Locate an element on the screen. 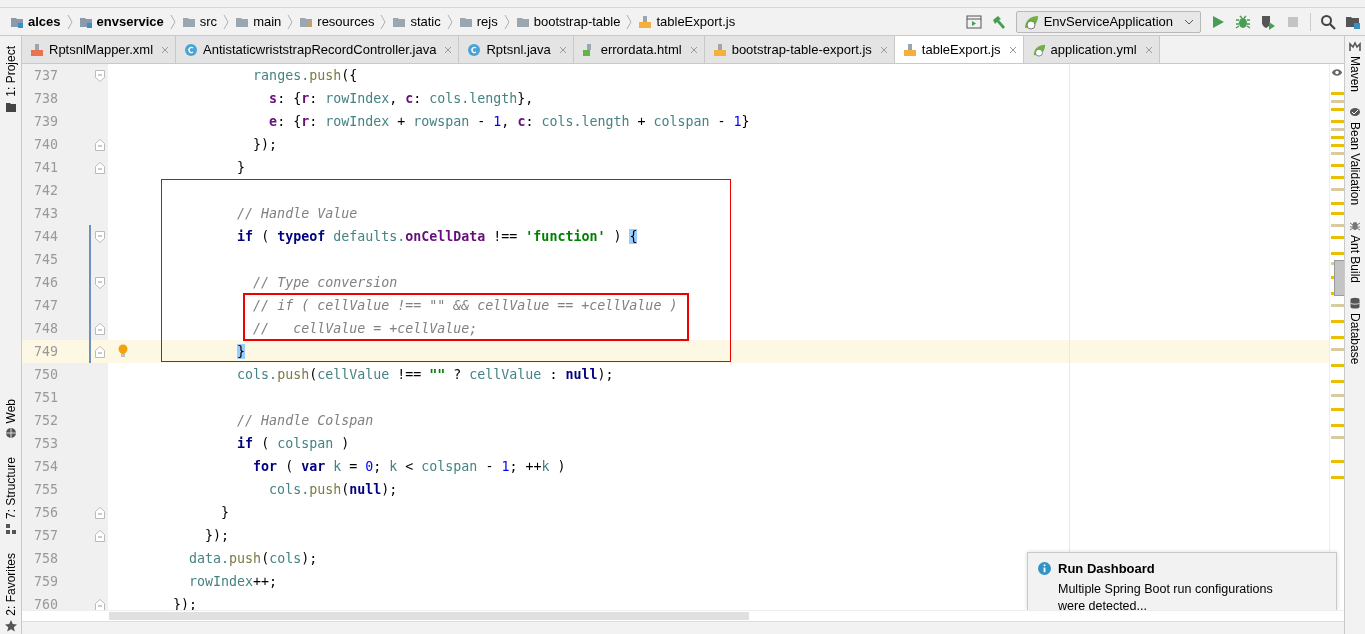 This screenshot has height=634, width=1365. code-line: data.push(cols); is located at coordinates (253, 558).